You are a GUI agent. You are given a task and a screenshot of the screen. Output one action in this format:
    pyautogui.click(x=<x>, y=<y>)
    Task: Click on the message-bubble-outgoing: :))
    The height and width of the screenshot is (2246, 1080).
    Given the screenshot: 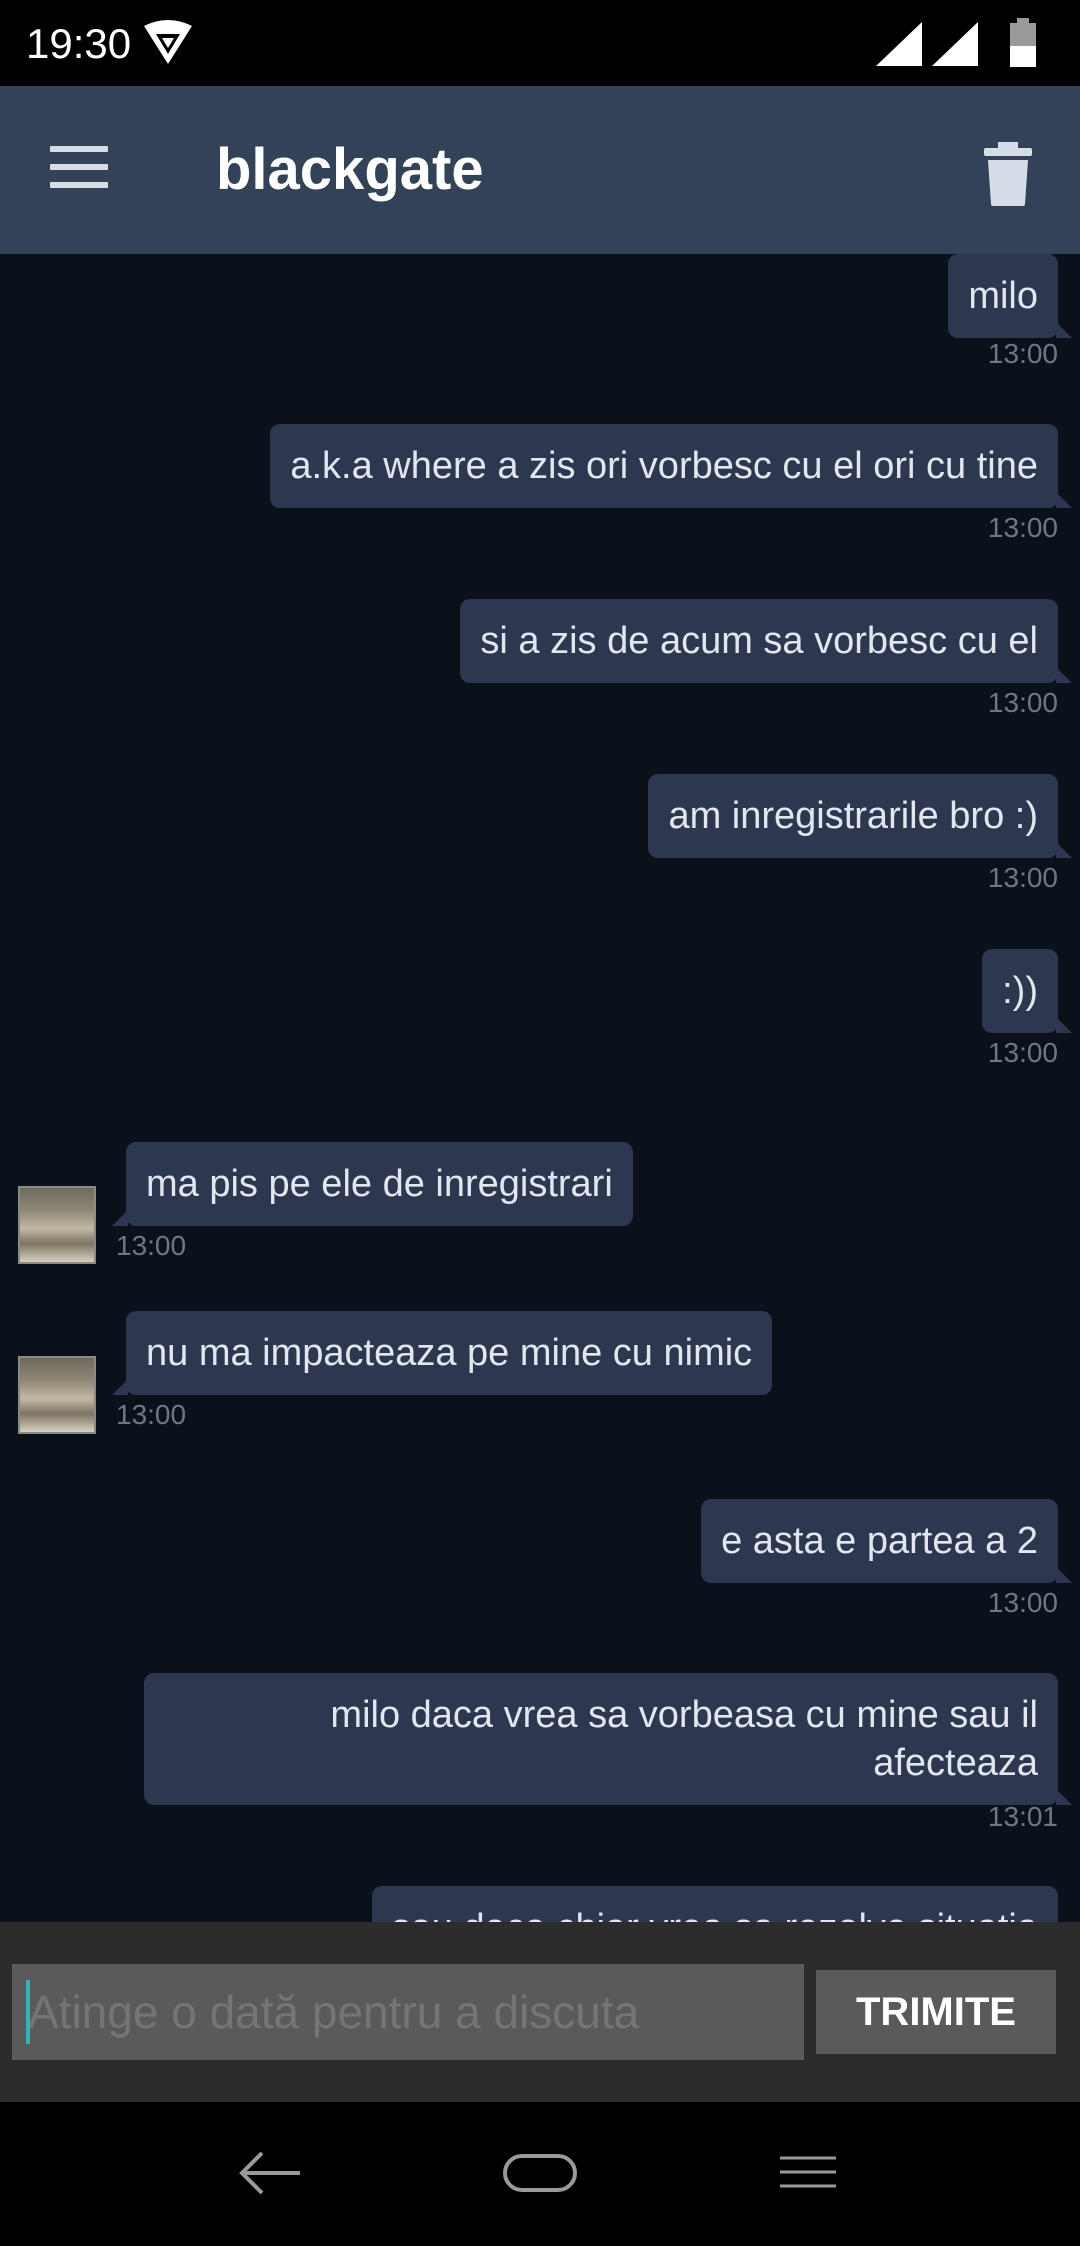 What is the action you would take?
    pyautogui.click(x=1027, y=991)
    